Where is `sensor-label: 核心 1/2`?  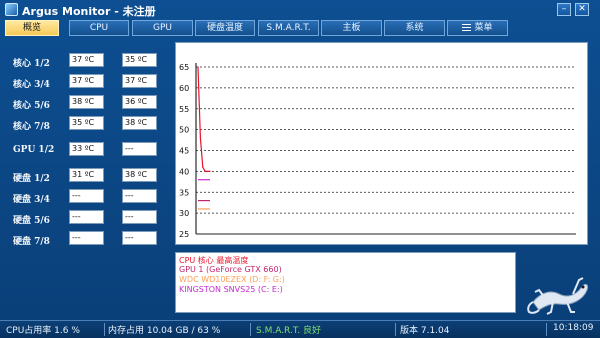 sensor-label: 核心 1/2 is located at coordinates (31, 64).